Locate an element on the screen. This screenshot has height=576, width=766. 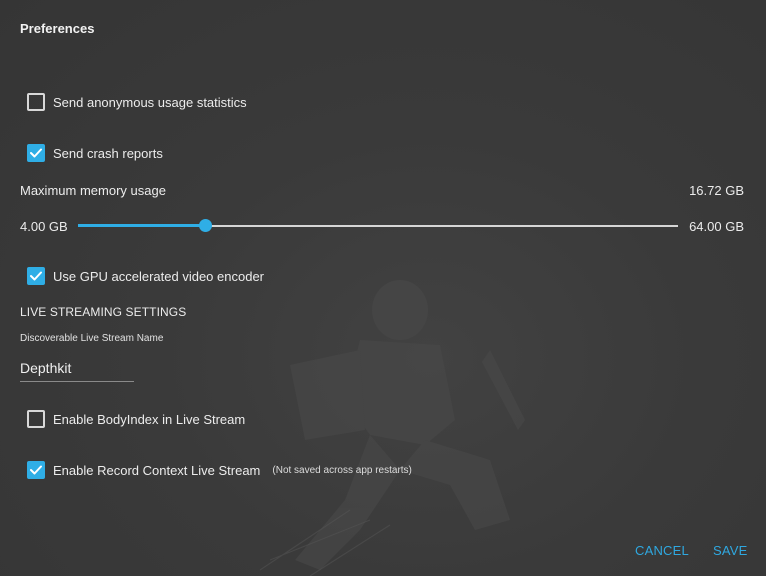
body-index-option: Enable BodyIndex in Live Stream is located at coordinates (136, 419).